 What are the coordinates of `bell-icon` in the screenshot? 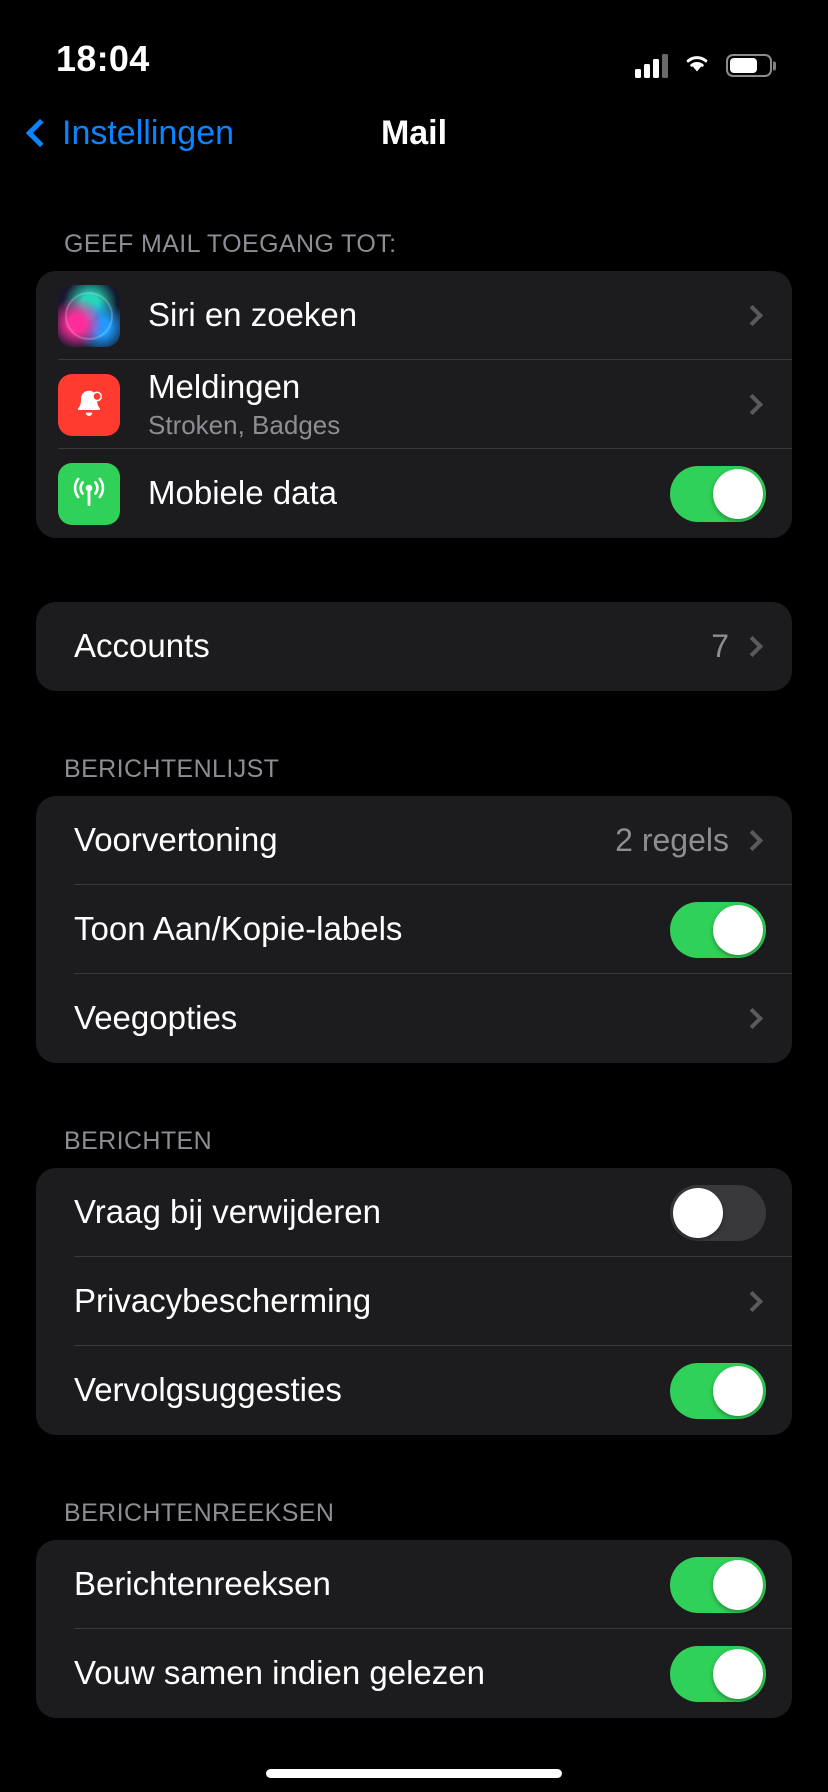 It's located at (89, 404).